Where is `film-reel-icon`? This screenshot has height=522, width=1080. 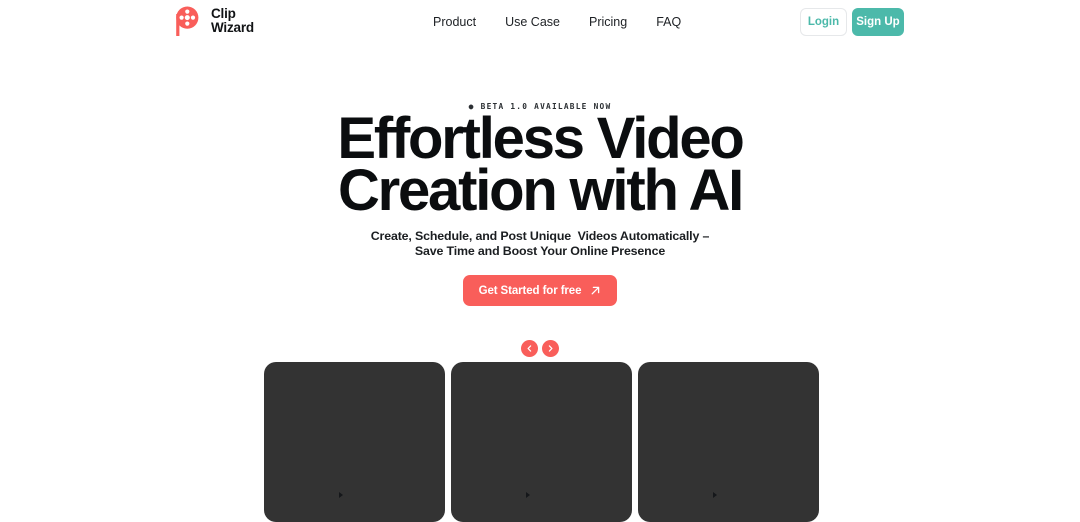 film-reel-icon is located at coordinates (187, 21).